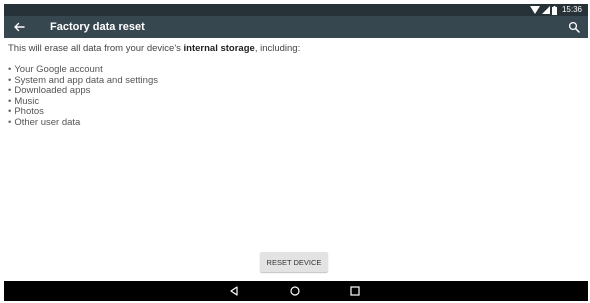  I want to click on intro-bold: internal storage, so click(219, 48).